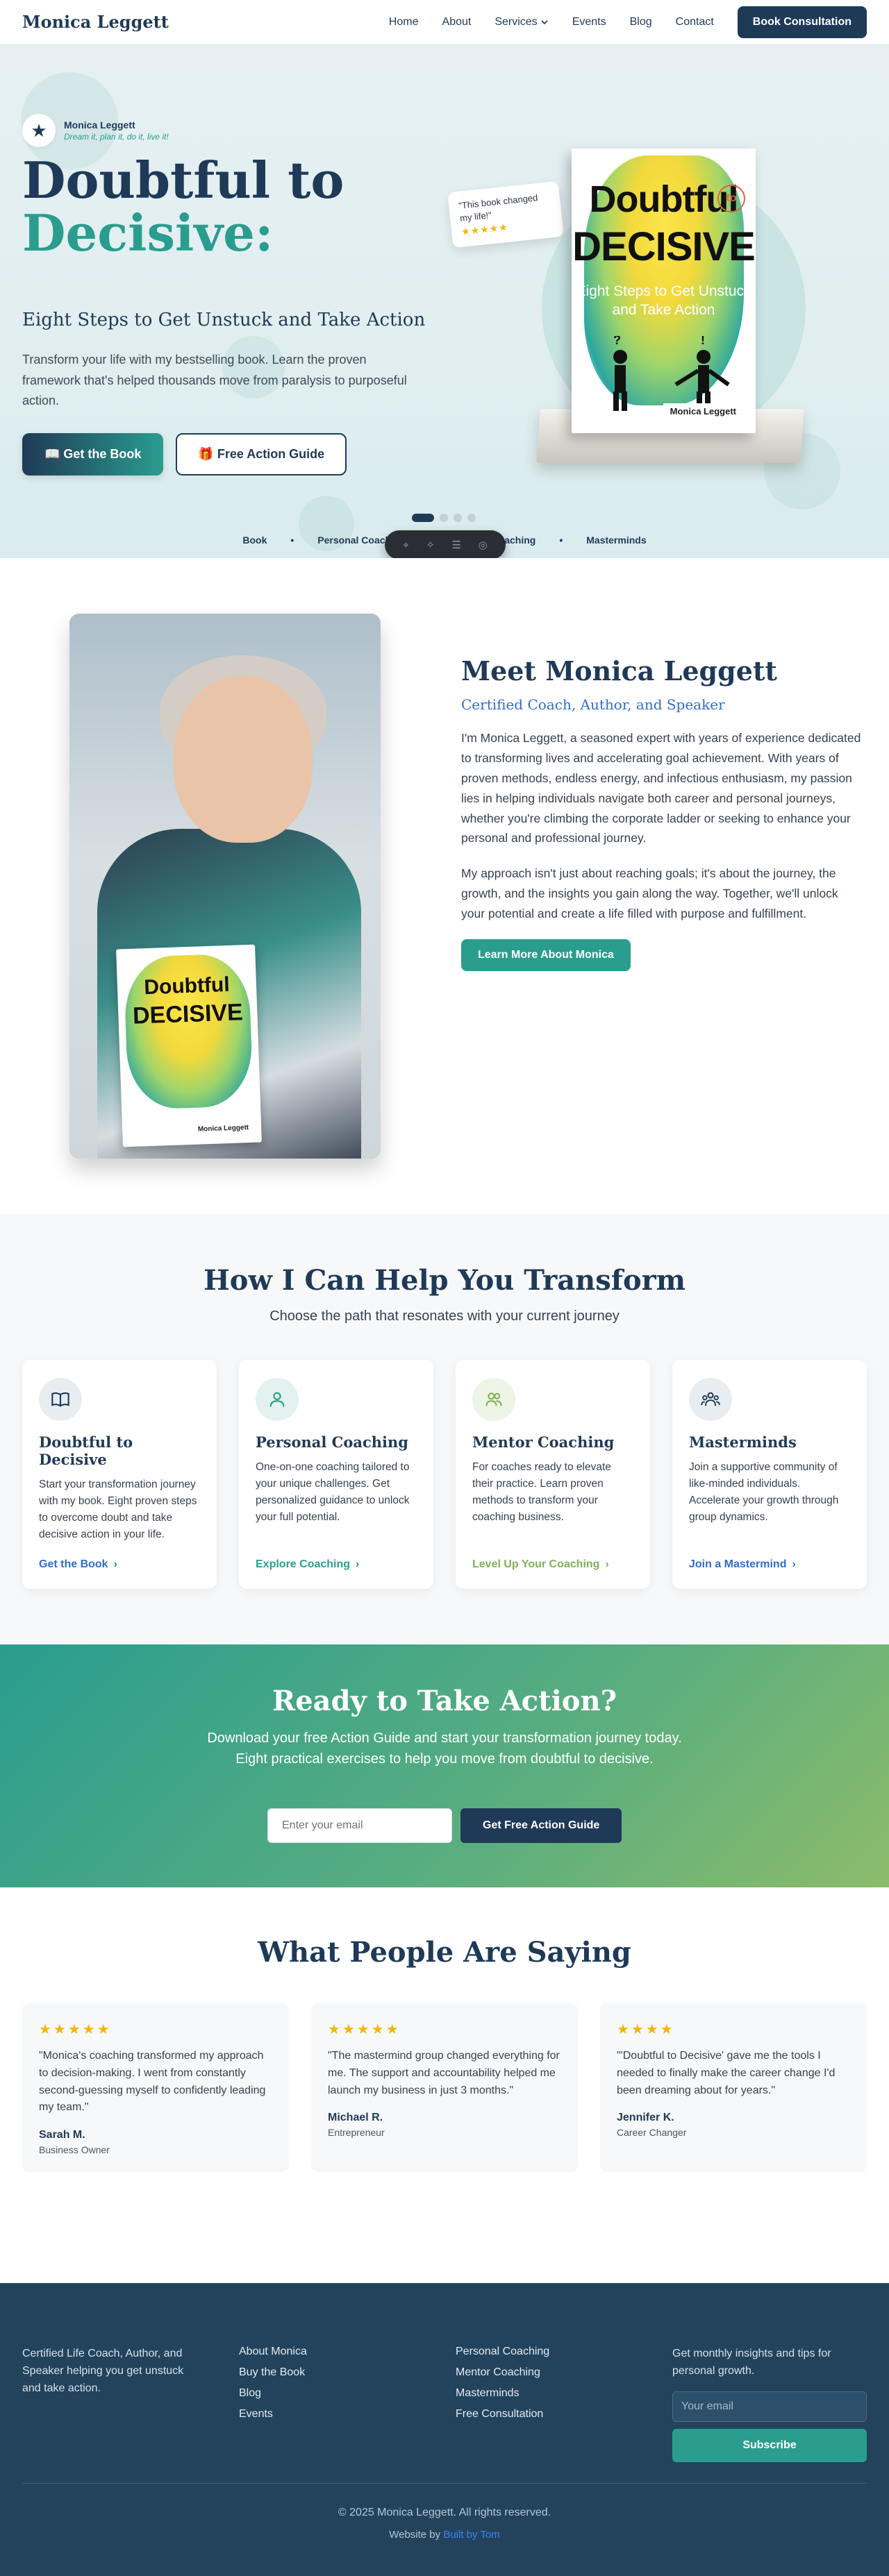 This screenshot has height=2576, width=889. Describe the element at coordinates (541, 1825) in the screenshot. I see `get-free-guide-button: Get Free Action Guide` at that location.